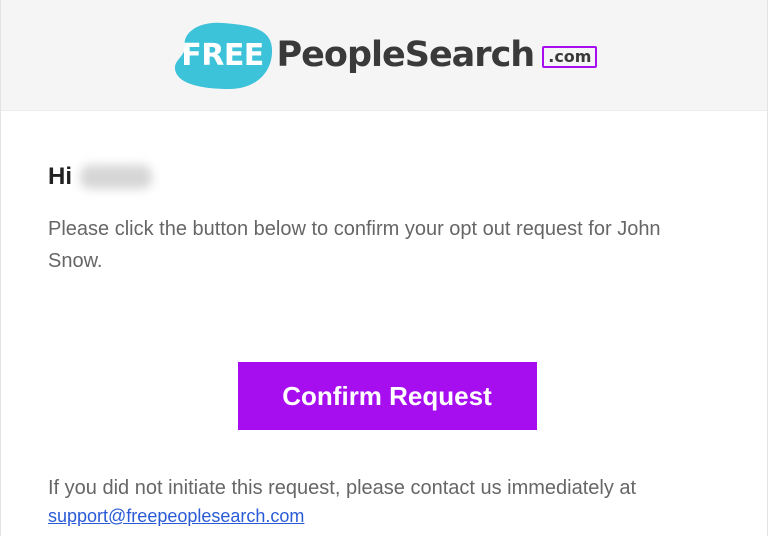  Describe the element at coordinates (60, 176) in the screenshot. I see `greeting-text: Hi` at that location.